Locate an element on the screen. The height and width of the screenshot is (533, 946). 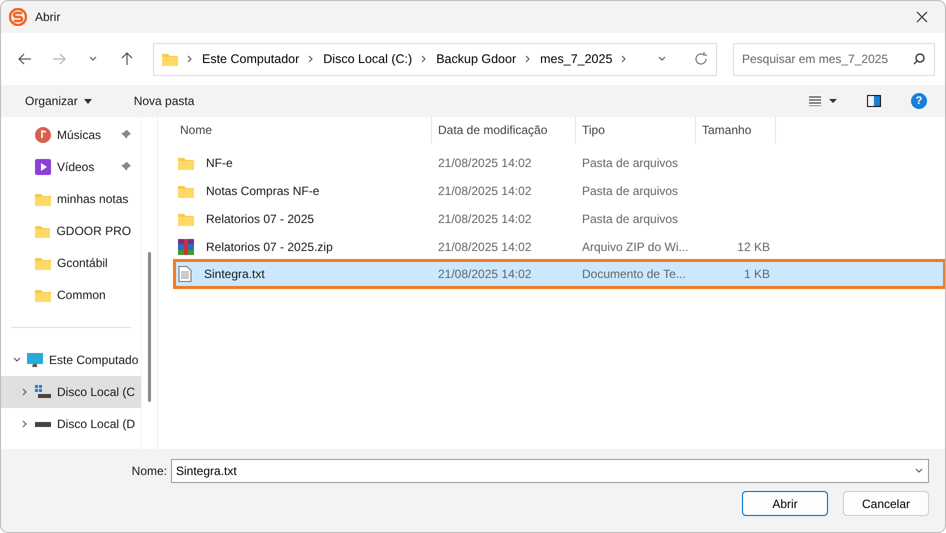
dialog-button: Abrir is located at coordinates (785, 503).